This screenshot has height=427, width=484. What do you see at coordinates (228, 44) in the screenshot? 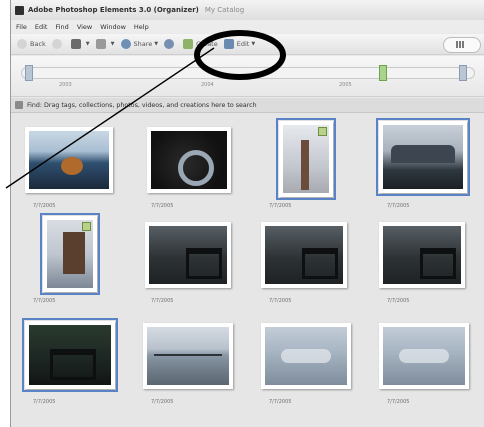
I see `edit-icon` at bounding box center [228, 44].